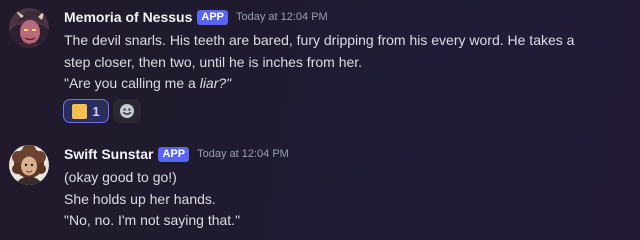 This screenshot has width=640, height=240. I want to click on add-reaction-button, so click(127, 111).